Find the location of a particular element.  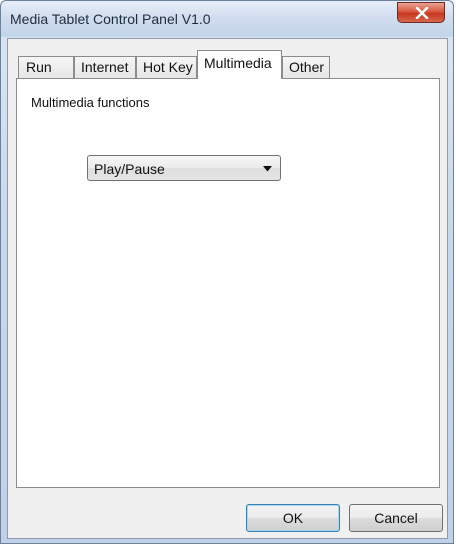

tab-label: Other is located at coordinates (307, 67).